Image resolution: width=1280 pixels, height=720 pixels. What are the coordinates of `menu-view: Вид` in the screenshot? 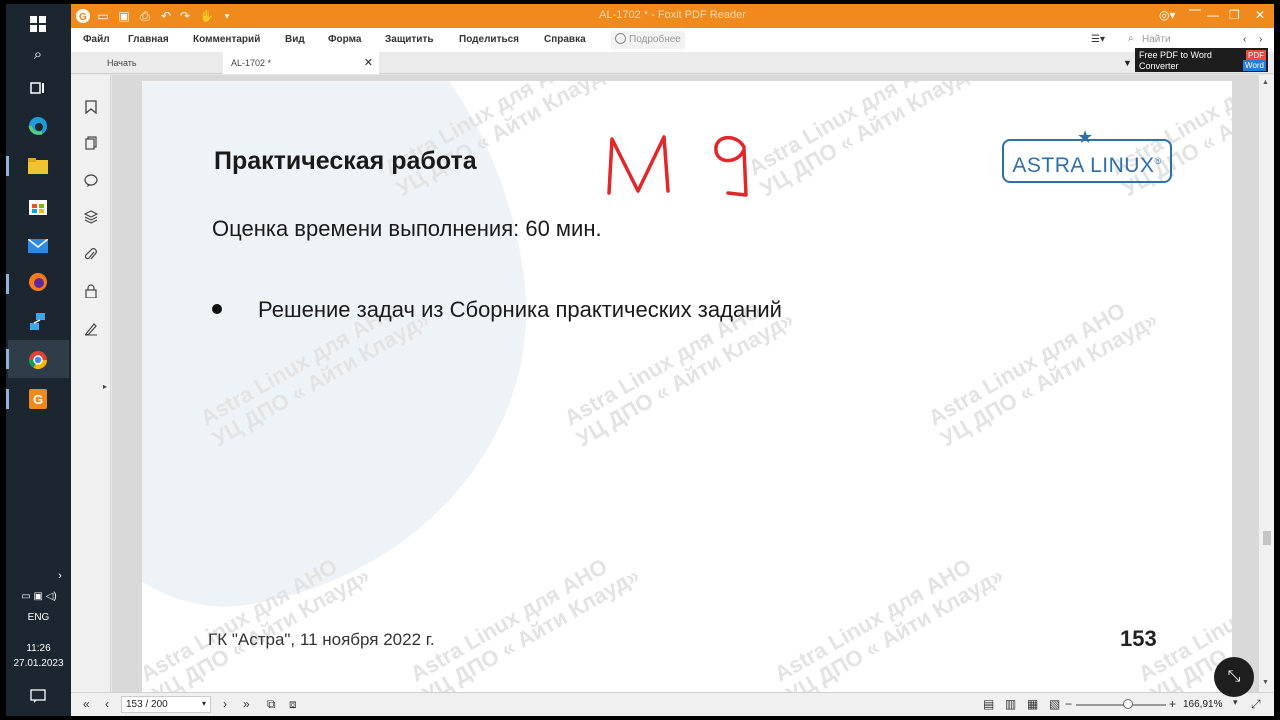 It's located at (295, 39).